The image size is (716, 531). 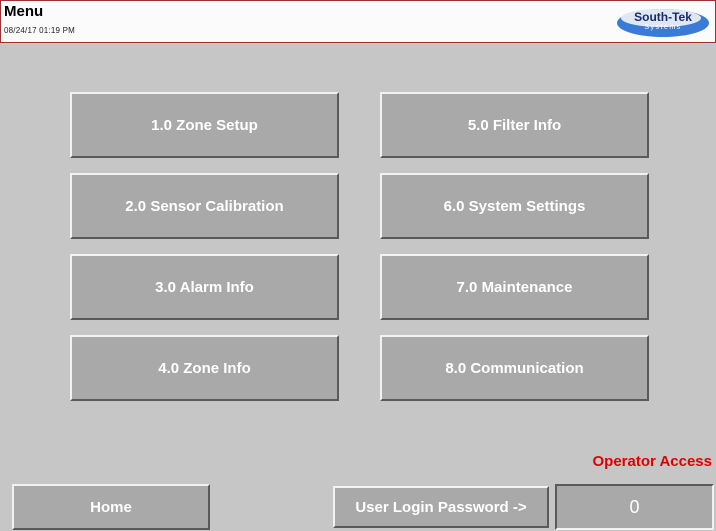 What do you see at coordinates (204, 287) in the screenshot?
I see `alarm-info-button: 3.0 Alarm Info` at bounding box center [204, 287].